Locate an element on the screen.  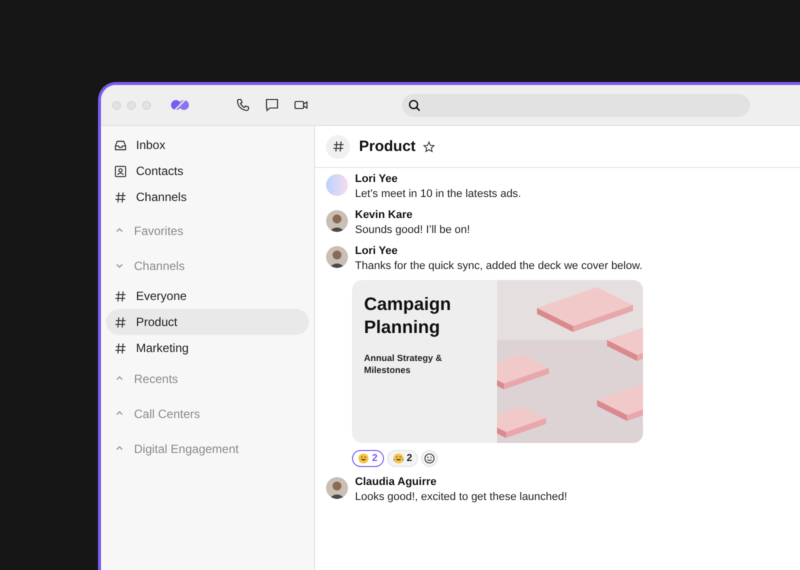
contacts-icon is located at coordinates (120, 171).